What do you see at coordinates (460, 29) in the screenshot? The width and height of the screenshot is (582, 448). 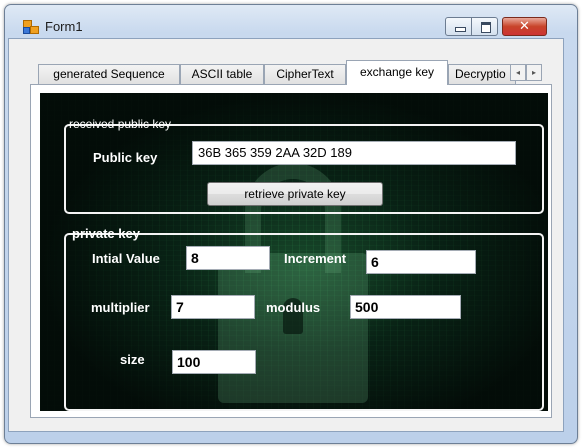 I see `minimize-icon` at bounding box center [460, 29].